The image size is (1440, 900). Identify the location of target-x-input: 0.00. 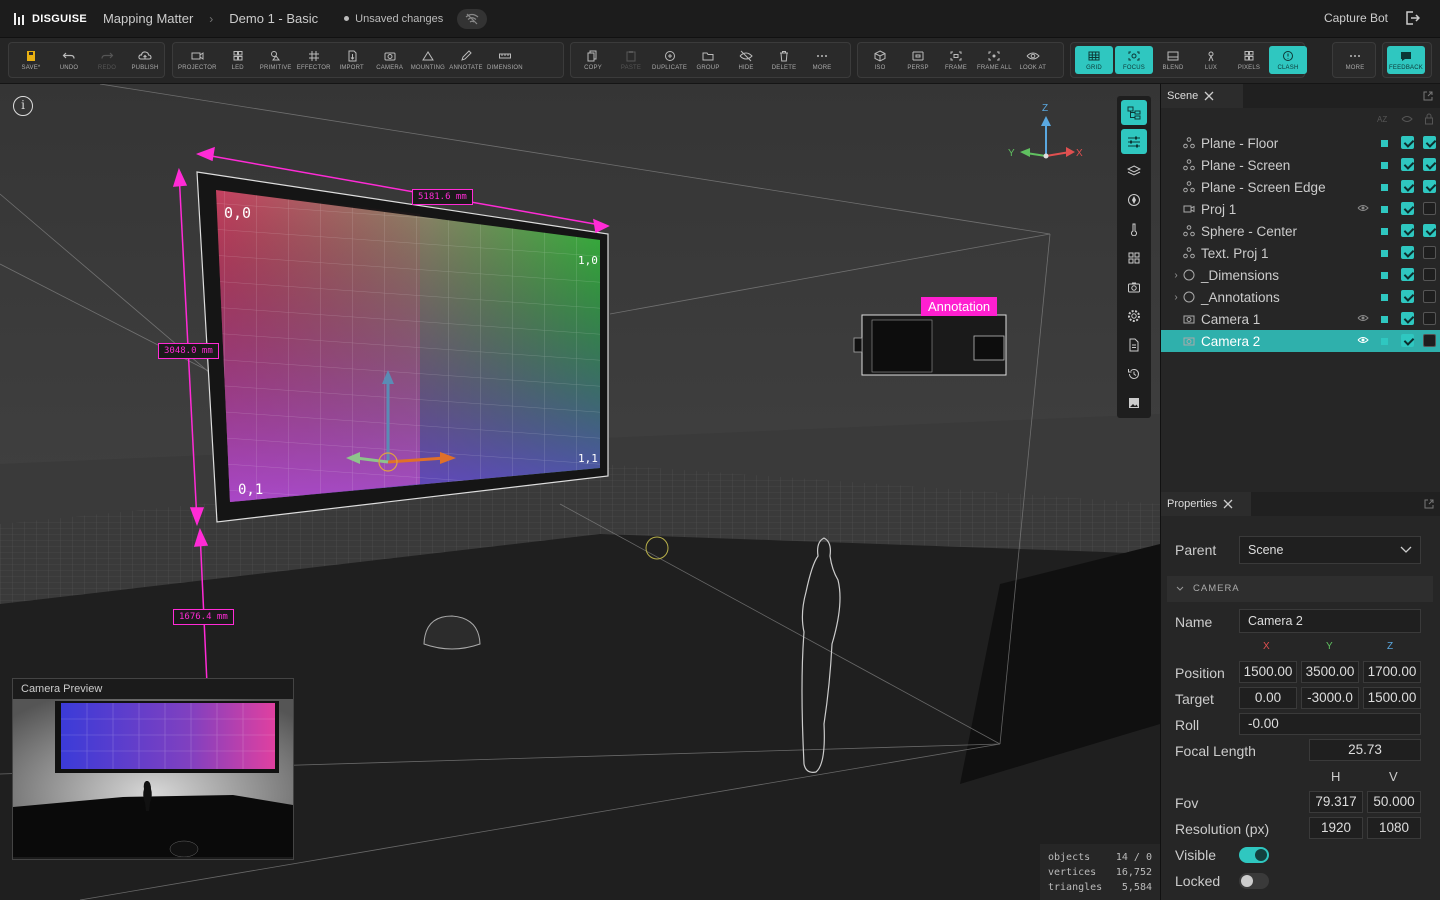
(1268, 698).